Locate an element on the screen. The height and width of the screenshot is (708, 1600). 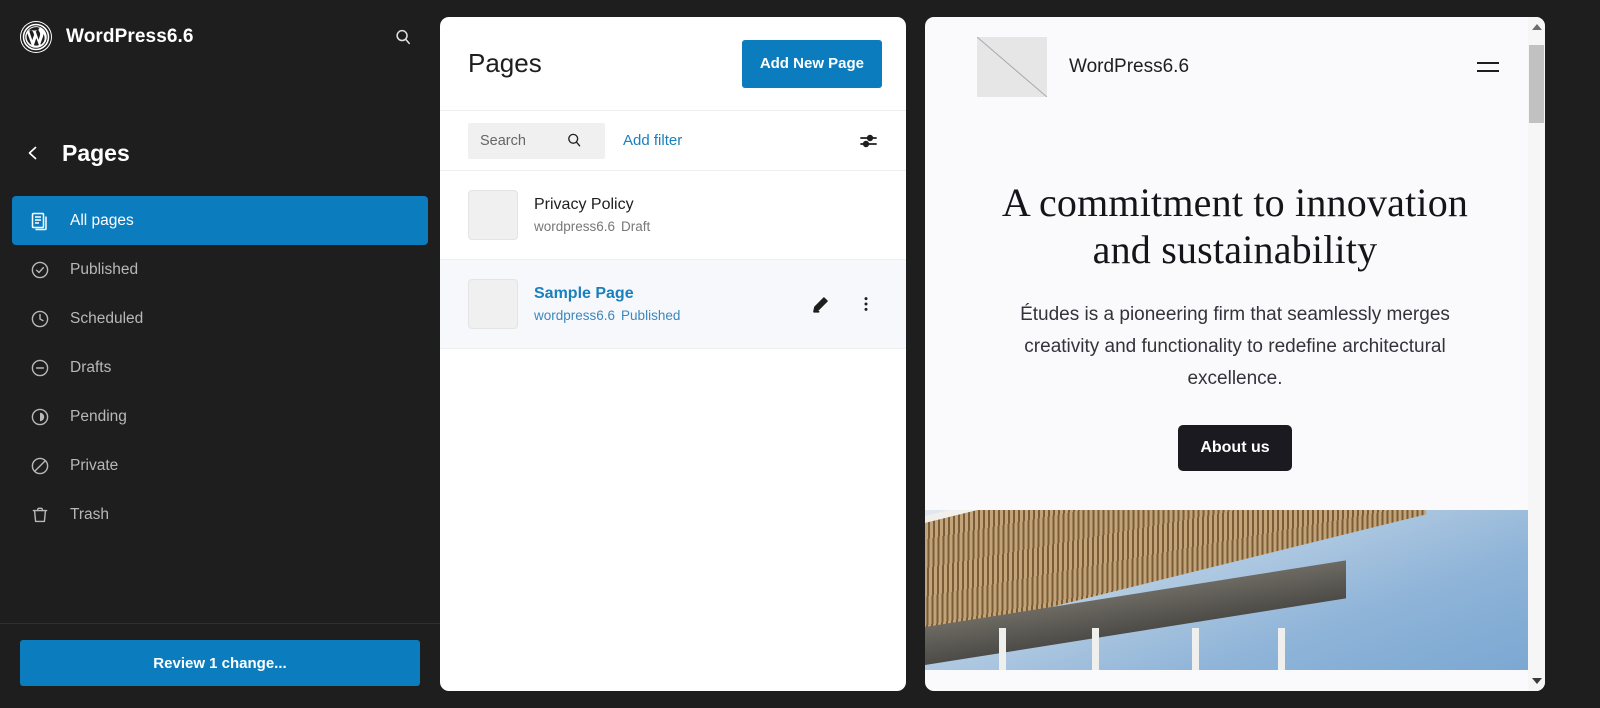
table-row: Sample Page wordpress6.6 Published is located at coordinates (673, 304).